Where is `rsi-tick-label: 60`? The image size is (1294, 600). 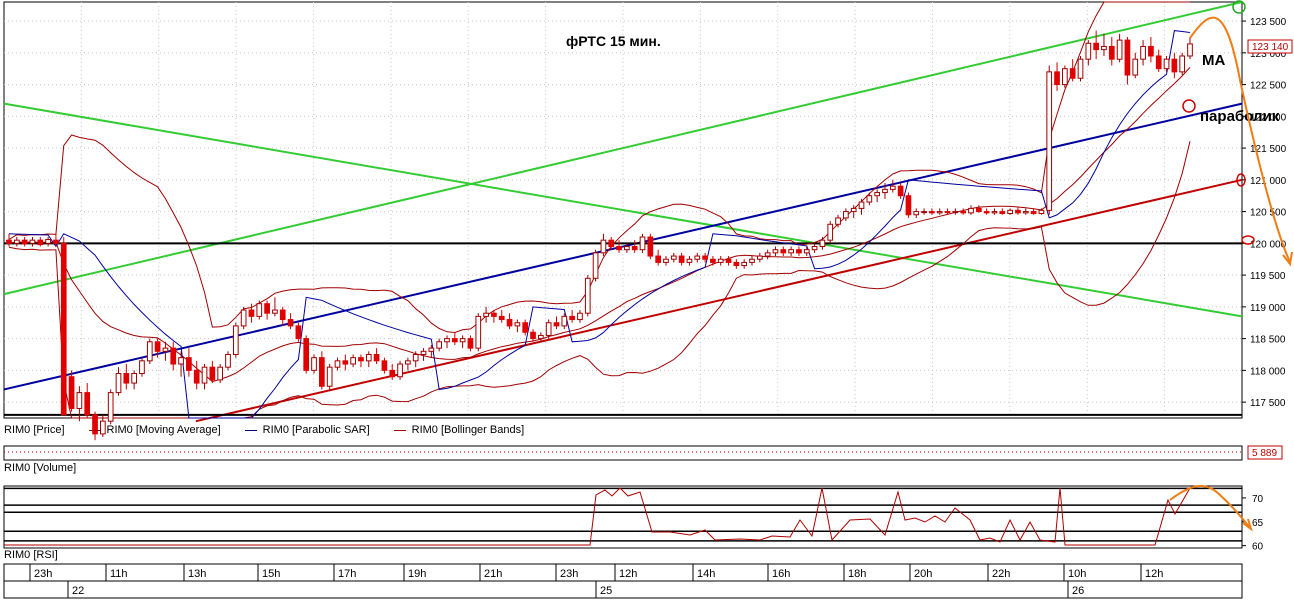
rsi-tick-label: 60 is located at coordinates (1258, 547).